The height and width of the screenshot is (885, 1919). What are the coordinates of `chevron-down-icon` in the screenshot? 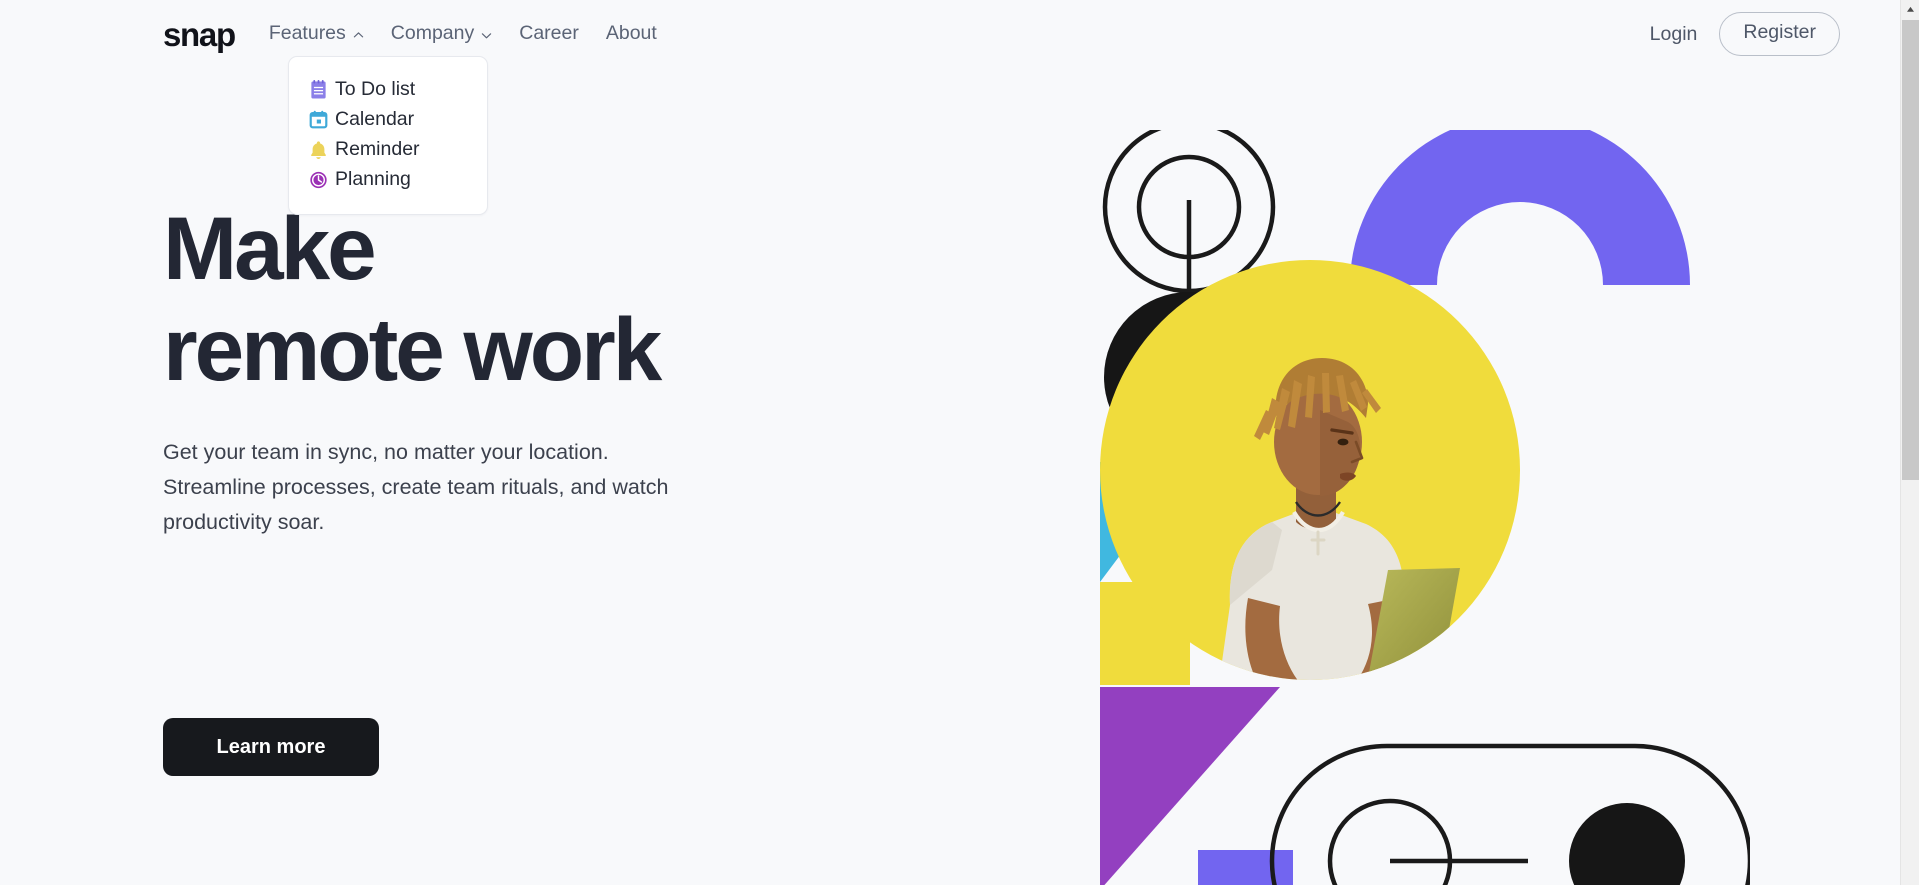 It's located at (486, 35).